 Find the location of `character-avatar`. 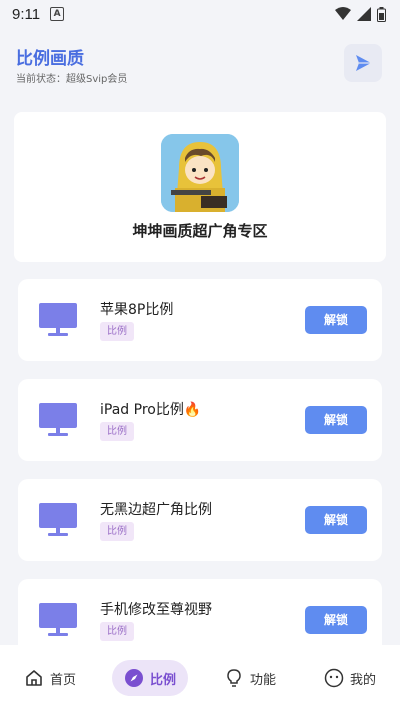

character-avatar is located at coordinates (200, 173).